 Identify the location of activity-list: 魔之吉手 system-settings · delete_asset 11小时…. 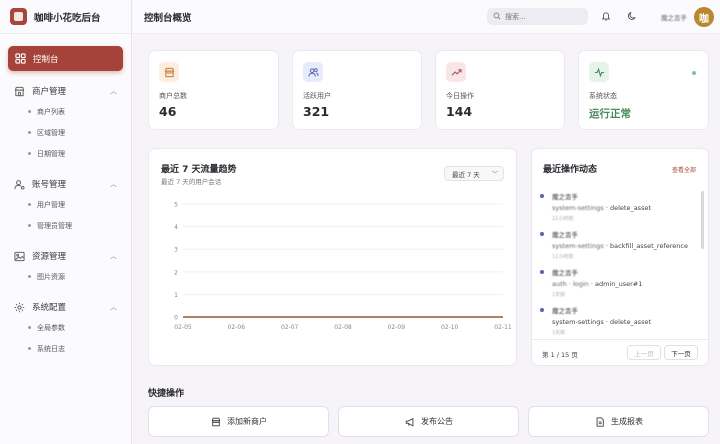
(617, 274).